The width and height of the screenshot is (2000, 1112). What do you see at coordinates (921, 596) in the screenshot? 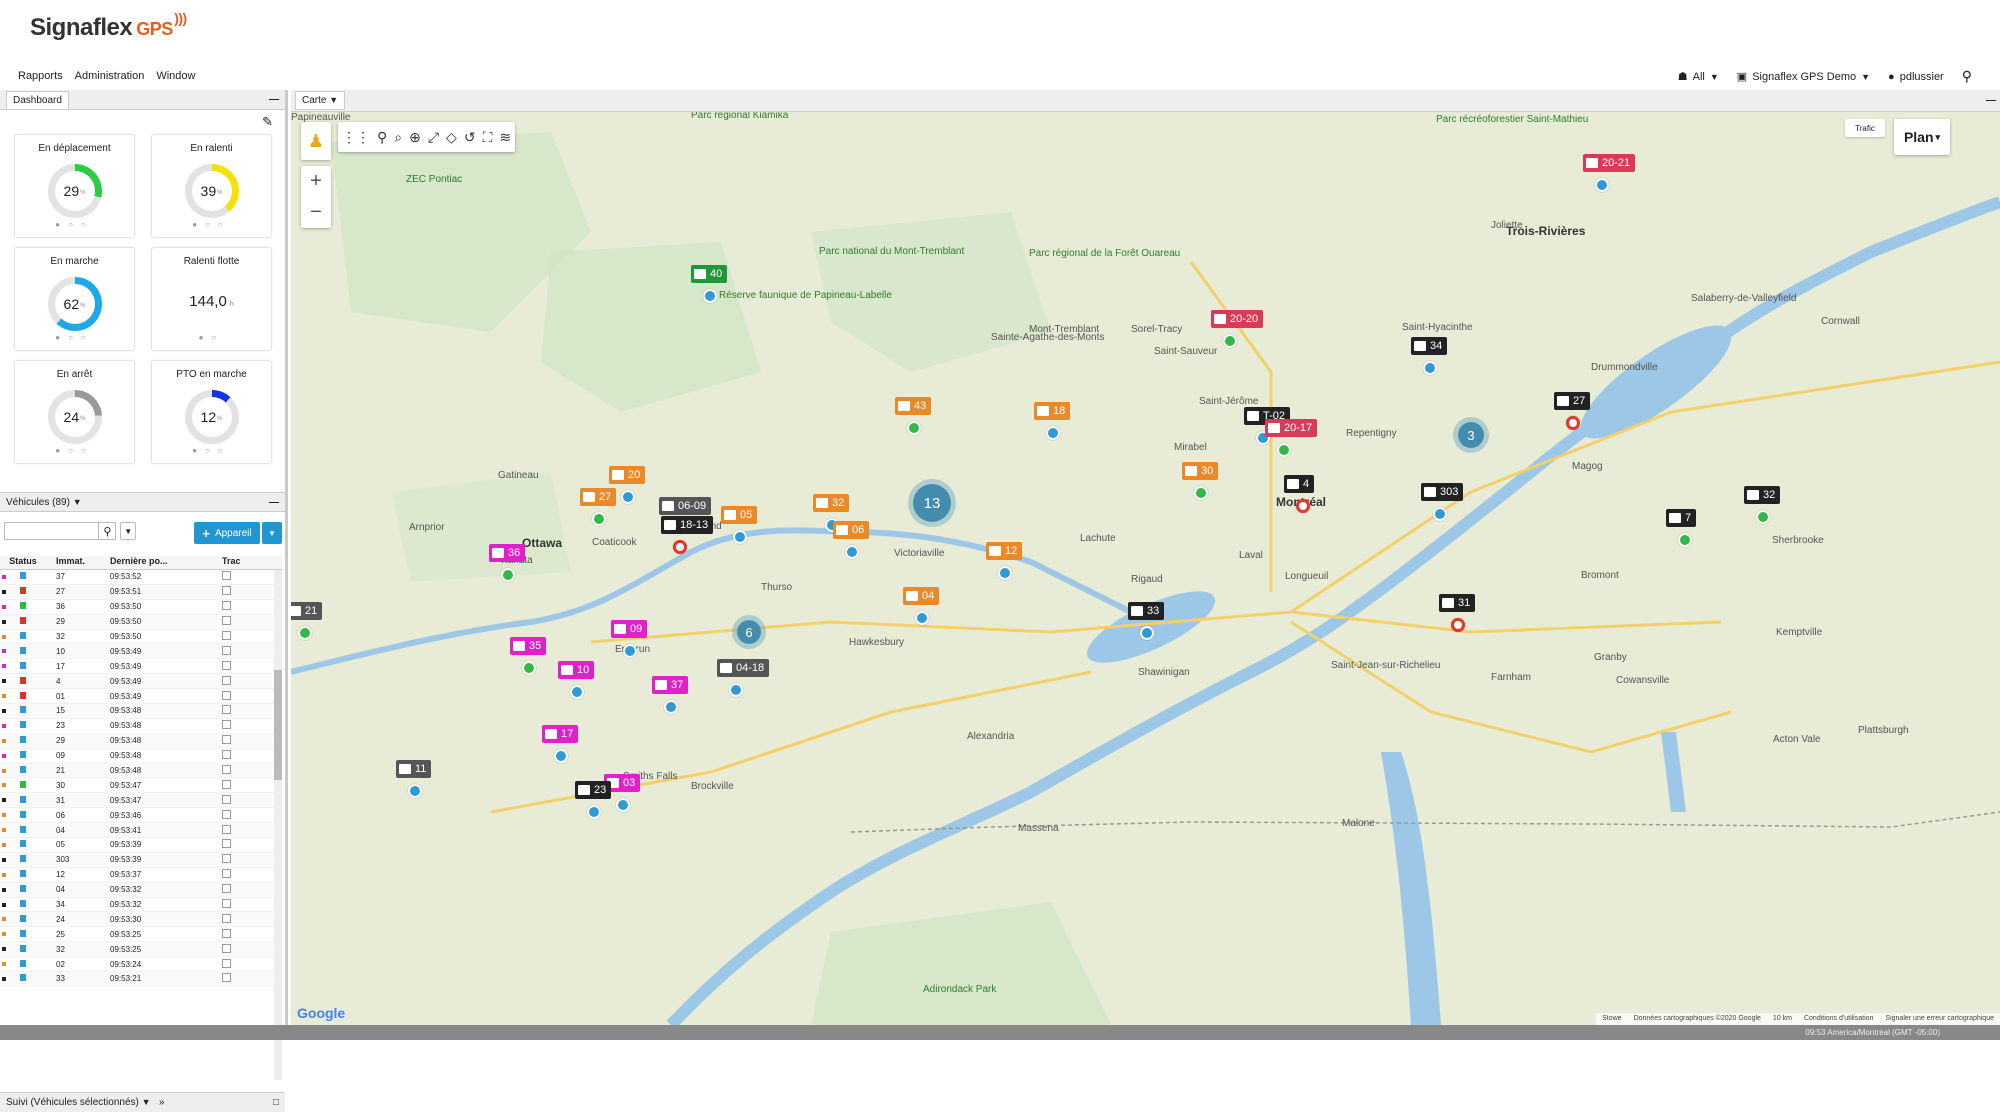
I see `vehicle-marker: 04` at bounding box center [921, 596].